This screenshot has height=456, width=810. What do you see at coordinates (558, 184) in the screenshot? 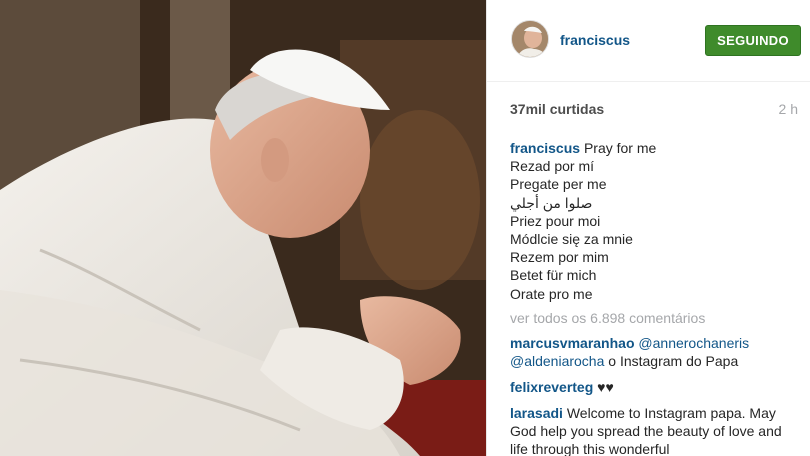
I see `caption-line: Pregate per me` at bounding box center [558, 184].